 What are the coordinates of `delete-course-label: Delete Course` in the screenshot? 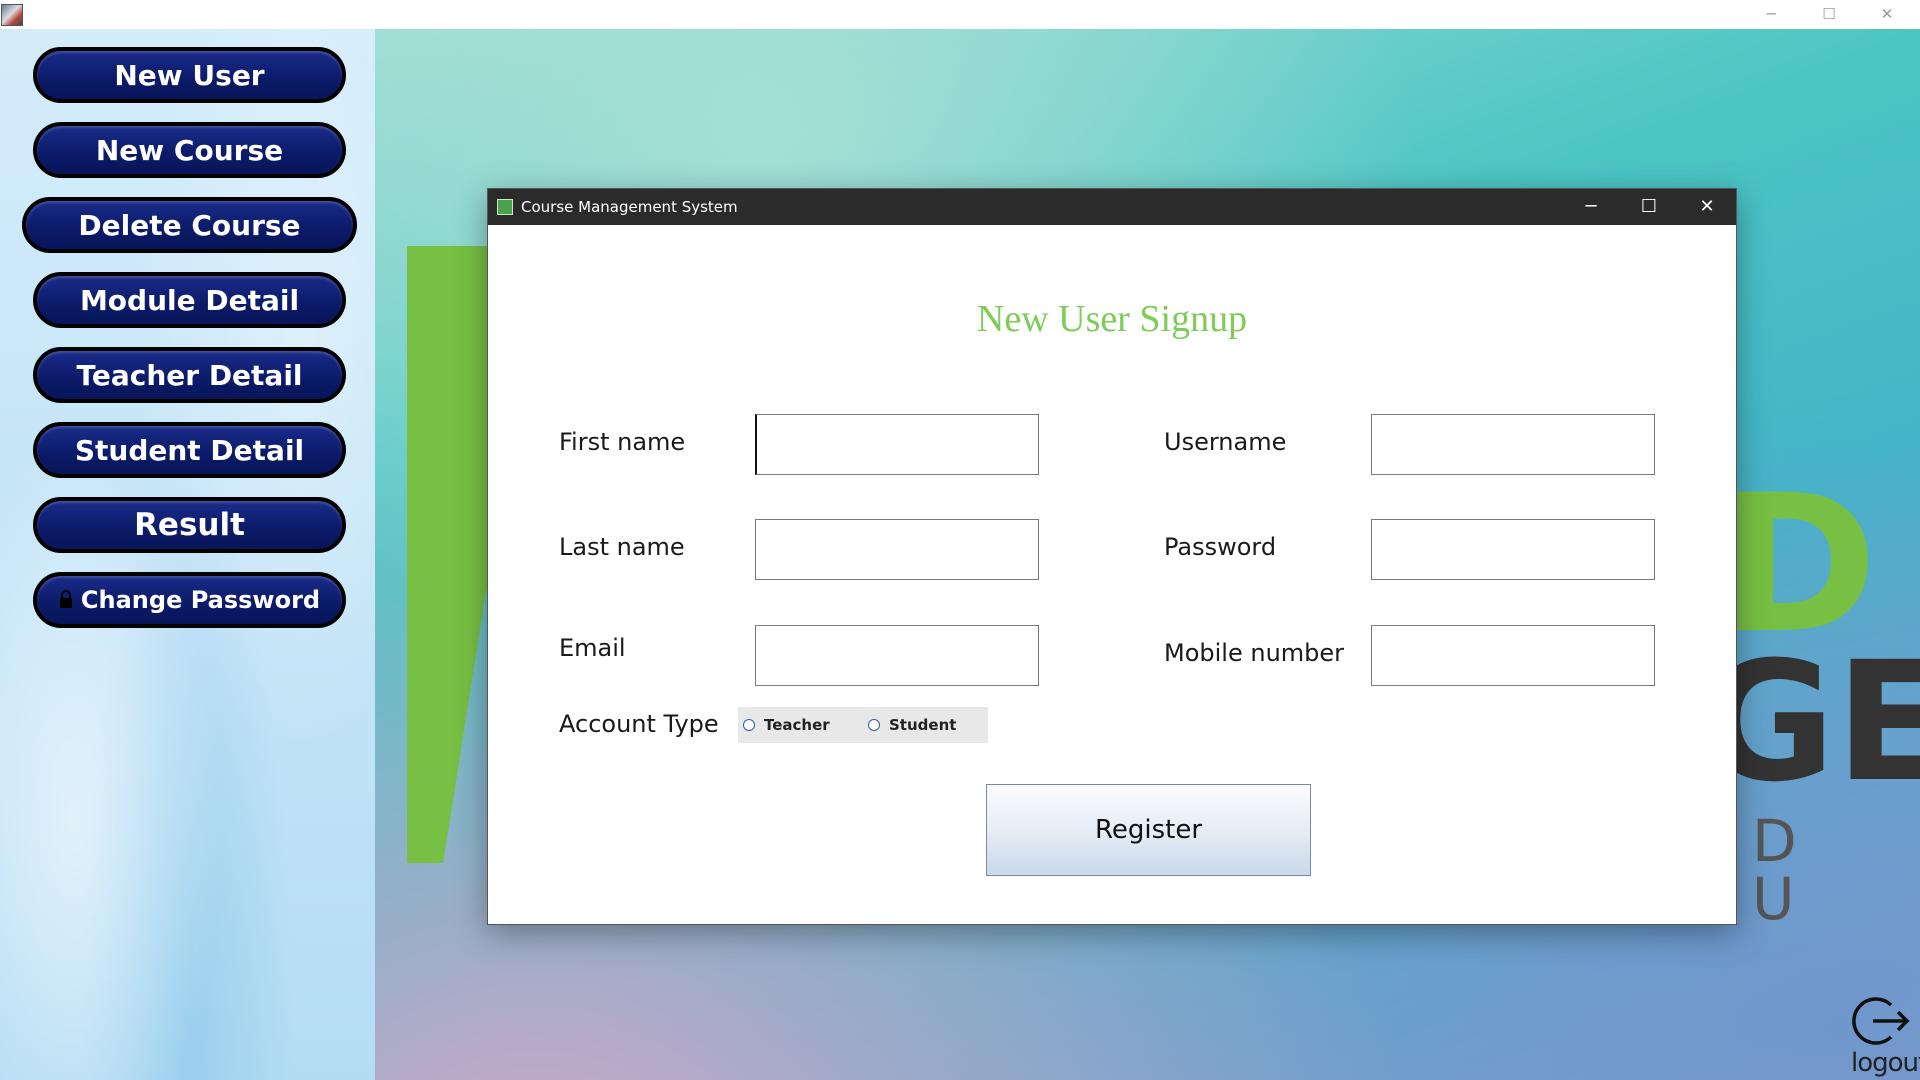 It's located at (189, 225).